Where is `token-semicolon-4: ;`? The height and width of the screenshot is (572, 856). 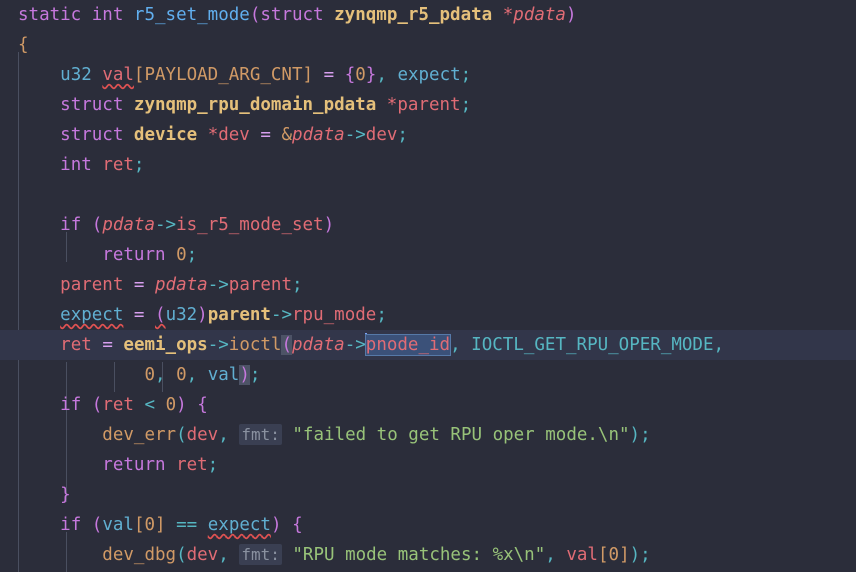
token-semicolon-4: ; is located at coordinates (139, 165).